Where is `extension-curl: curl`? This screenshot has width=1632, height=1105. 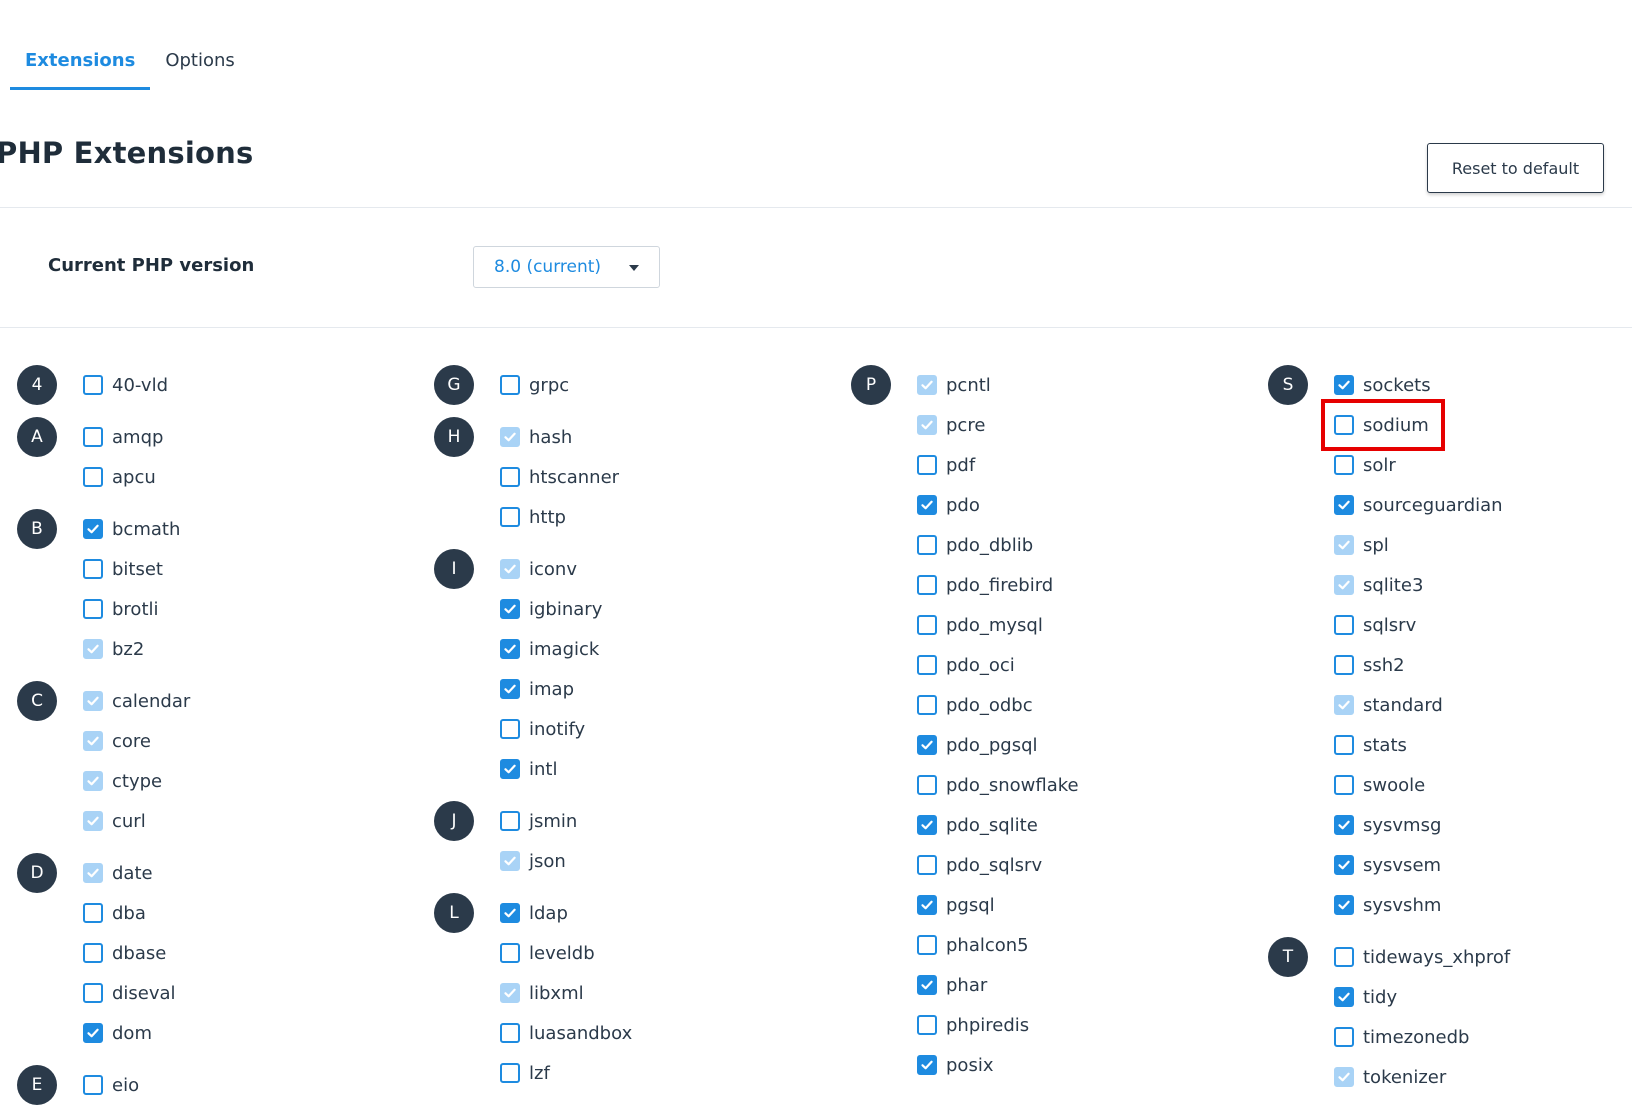
extension-curl: curl is located at coordinates (114, 821).